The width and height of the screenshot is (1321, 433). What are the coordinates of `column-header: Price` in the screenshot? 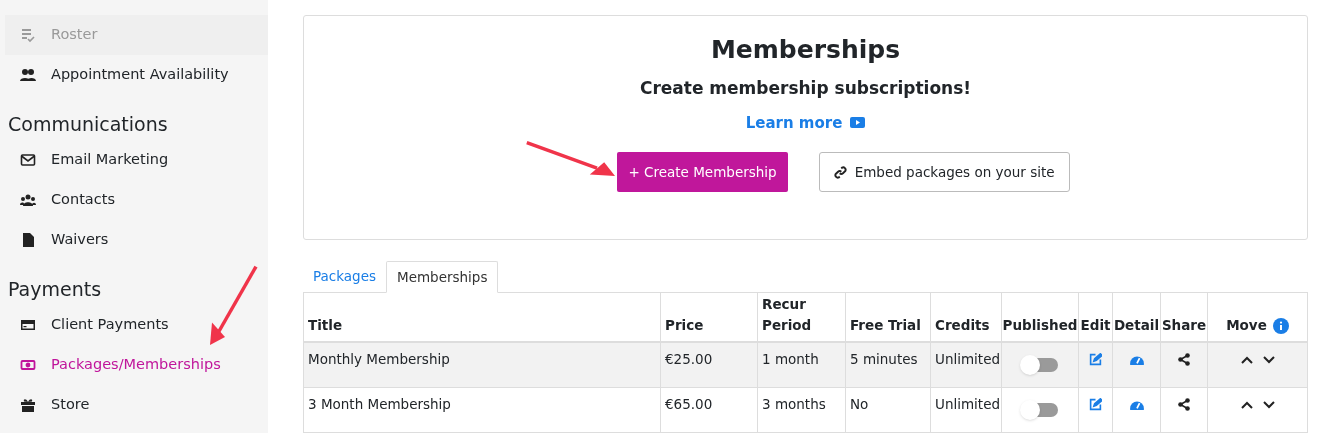 It's located at (684, 325).